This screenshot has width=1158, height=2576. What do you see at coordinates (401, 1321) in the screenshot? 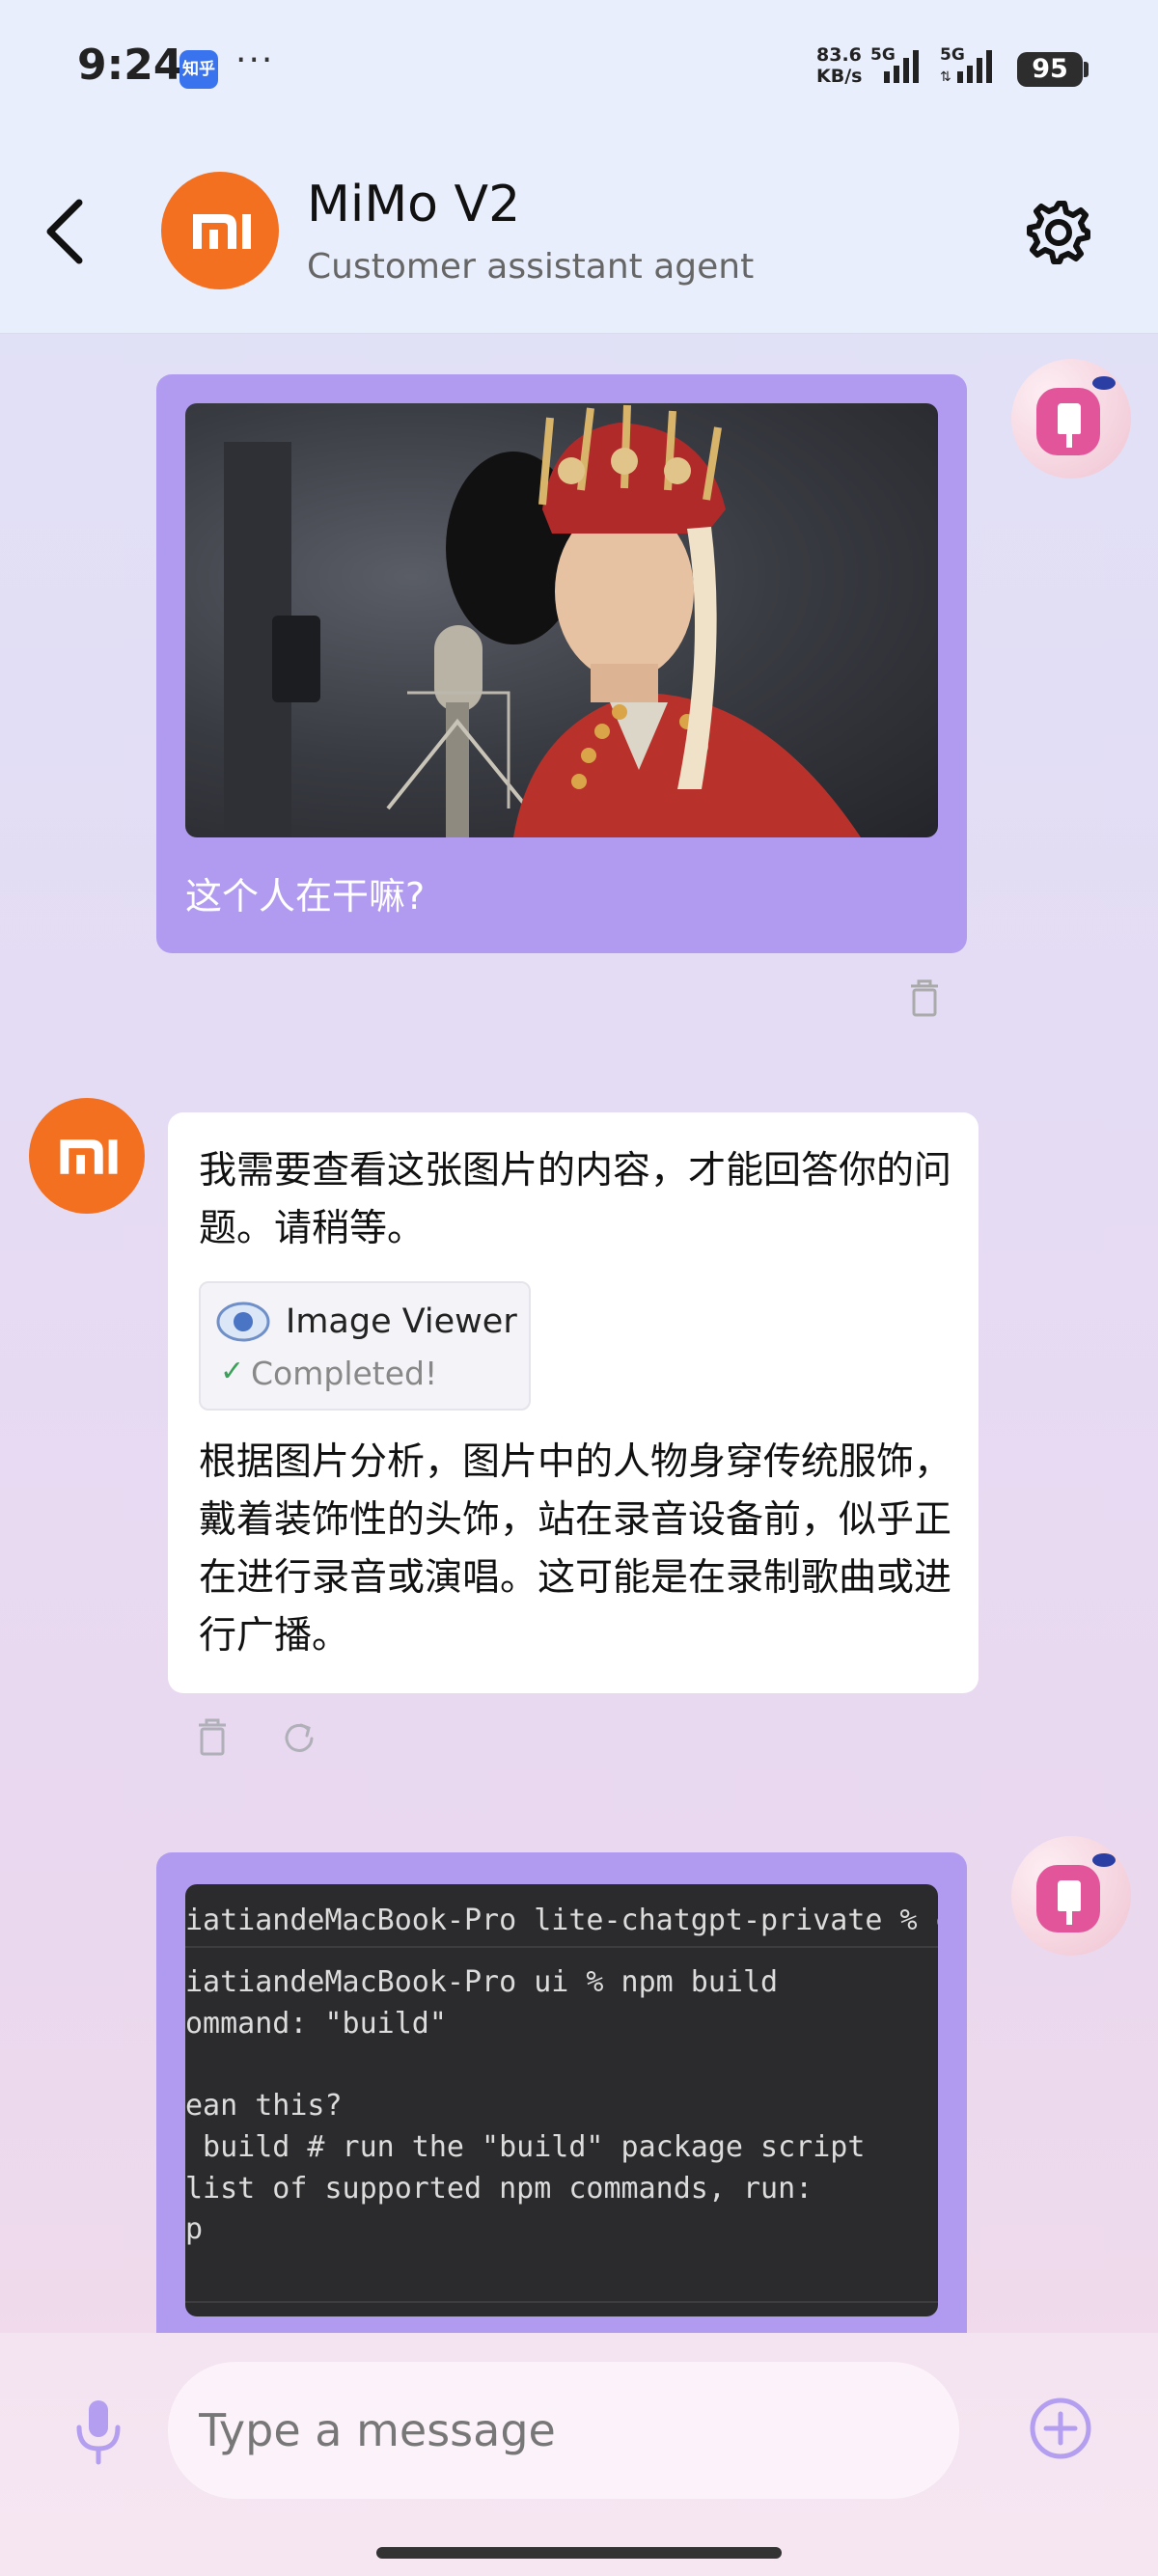
I see `tool-name: Image Viewer` at bounding box center [401, 1321].